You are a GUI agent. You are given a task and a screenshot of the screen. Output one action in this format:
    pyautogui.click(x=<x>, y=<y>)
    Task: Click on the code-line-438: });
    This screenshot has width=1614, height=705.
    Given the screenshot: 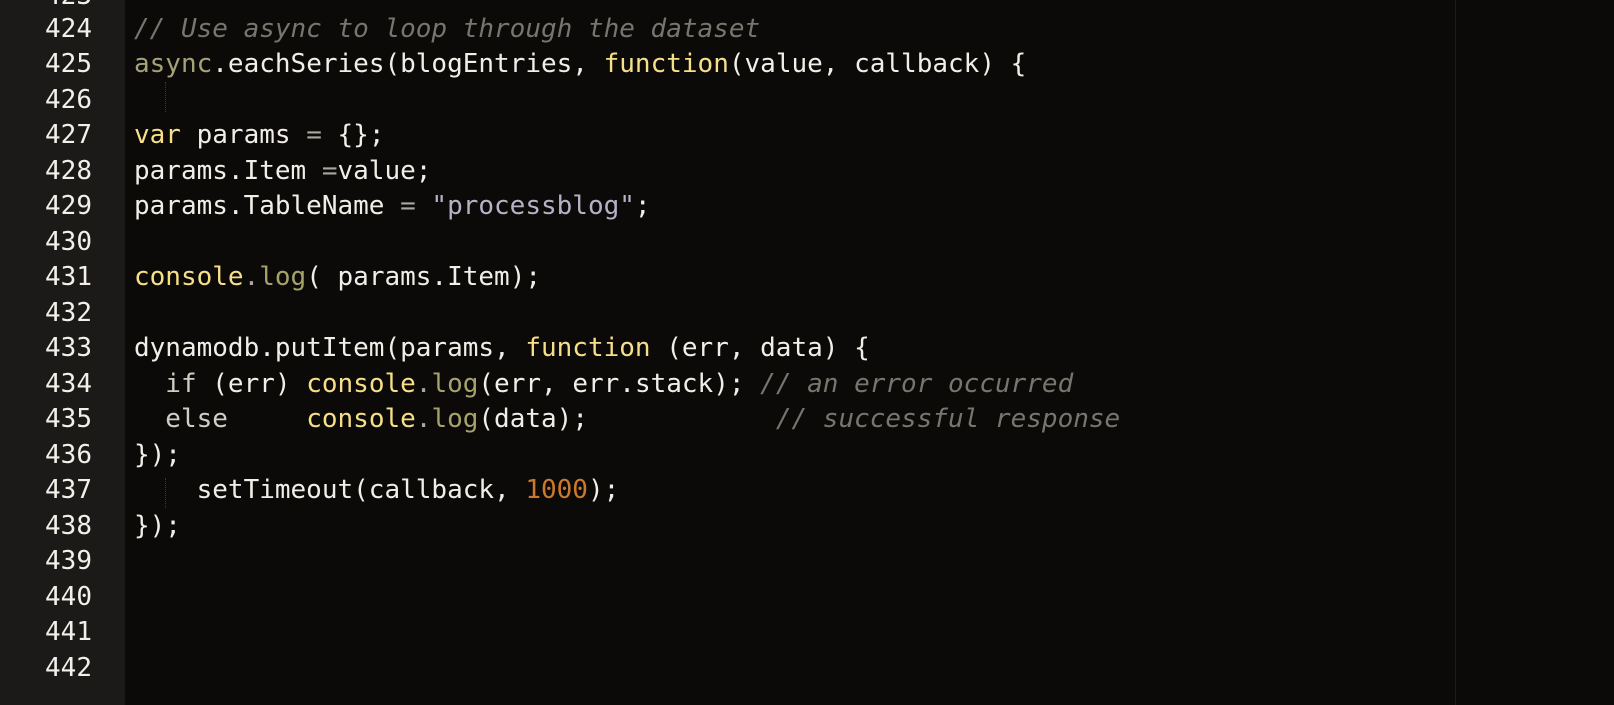 What is the action you would take?
    pyautogui.click(x=157, y=526)
    